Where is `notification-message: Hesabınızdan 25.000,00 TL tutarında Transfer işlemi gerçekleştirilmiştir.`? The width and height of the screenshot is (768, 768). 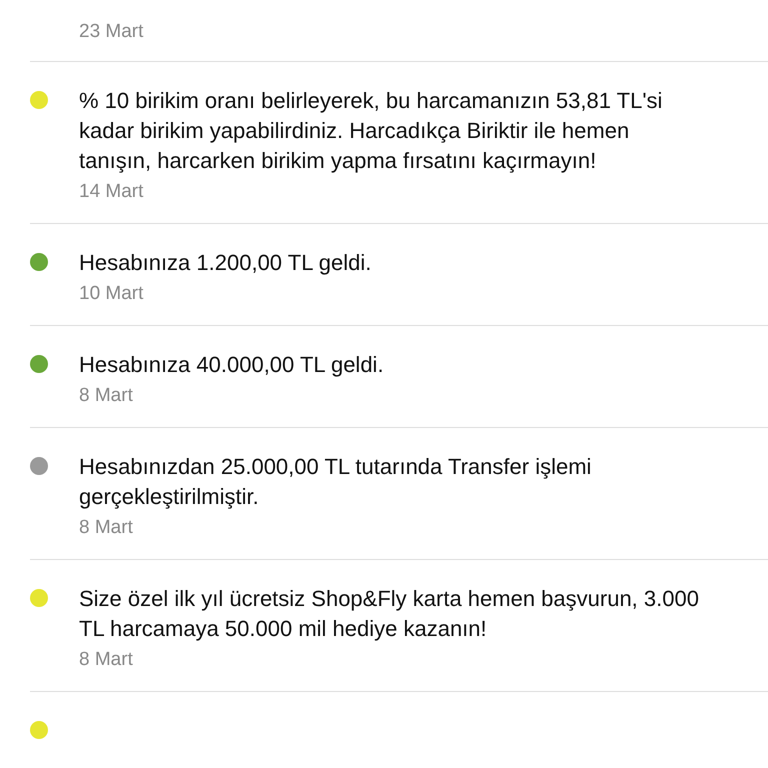 notification-message: Hesabınızdan 25.000,00 TL tutarında Transfer işlemi gerçekleştirilmiştir. is located at coordinates (335, 482).